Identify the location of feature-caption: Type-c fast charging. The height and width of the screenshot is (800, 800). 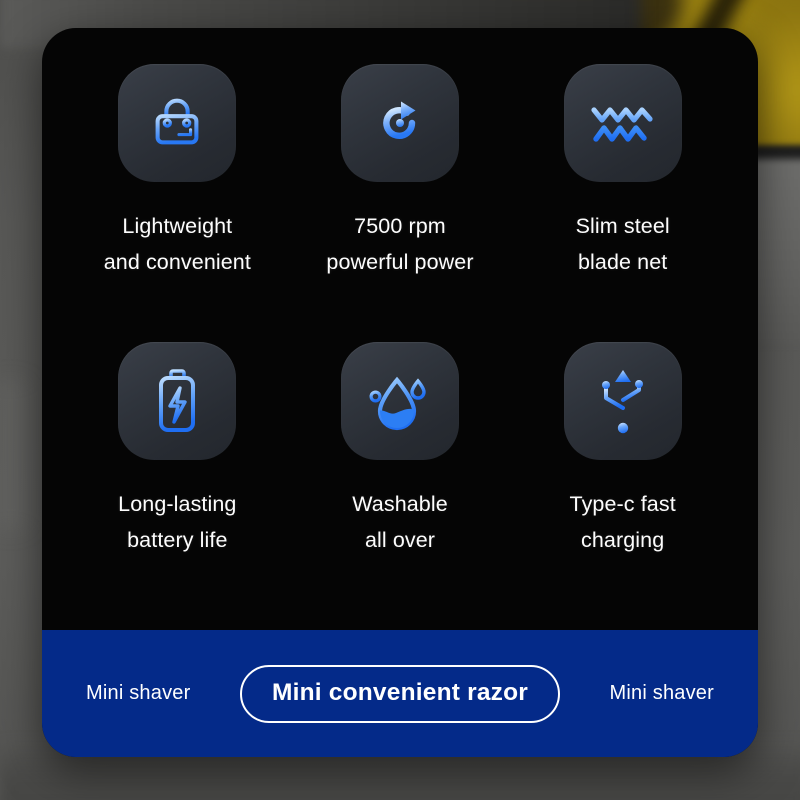
(623, 522).